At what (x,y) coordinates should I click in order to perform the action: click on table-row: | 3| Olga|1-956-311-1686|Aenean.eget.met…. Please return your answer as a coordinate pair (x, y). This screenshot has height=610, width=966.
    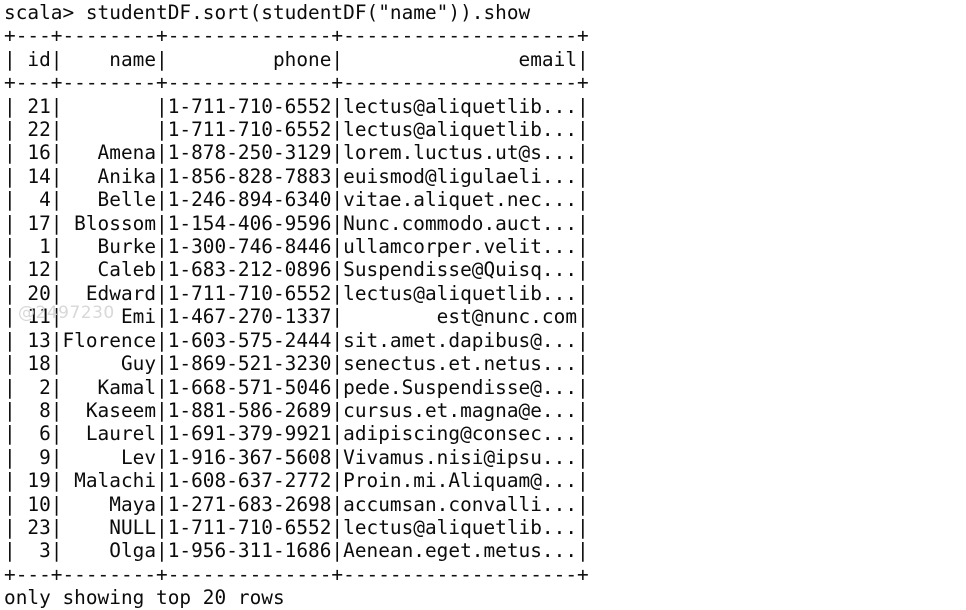
    Looking at the image, I should click on (296, 551).